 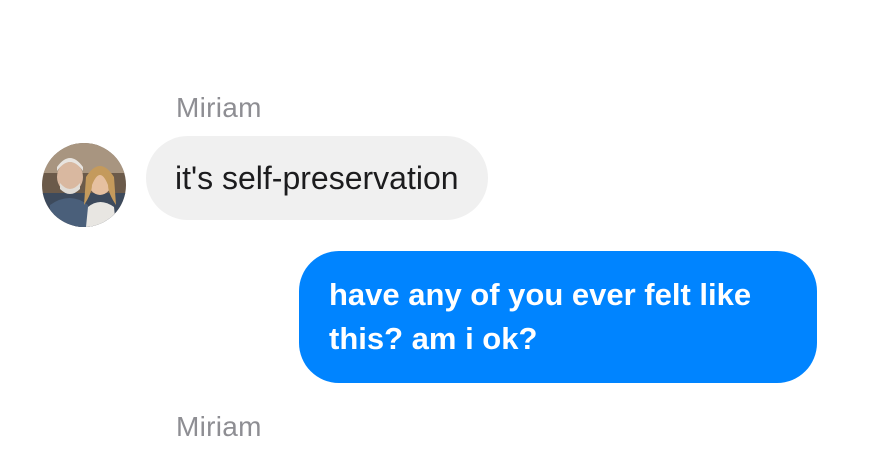 What do you see at coordinates (317, 178) in the screenshot?
I see `incoming-message-bubble: it's self-preservation` at bounding box center [317, 178].